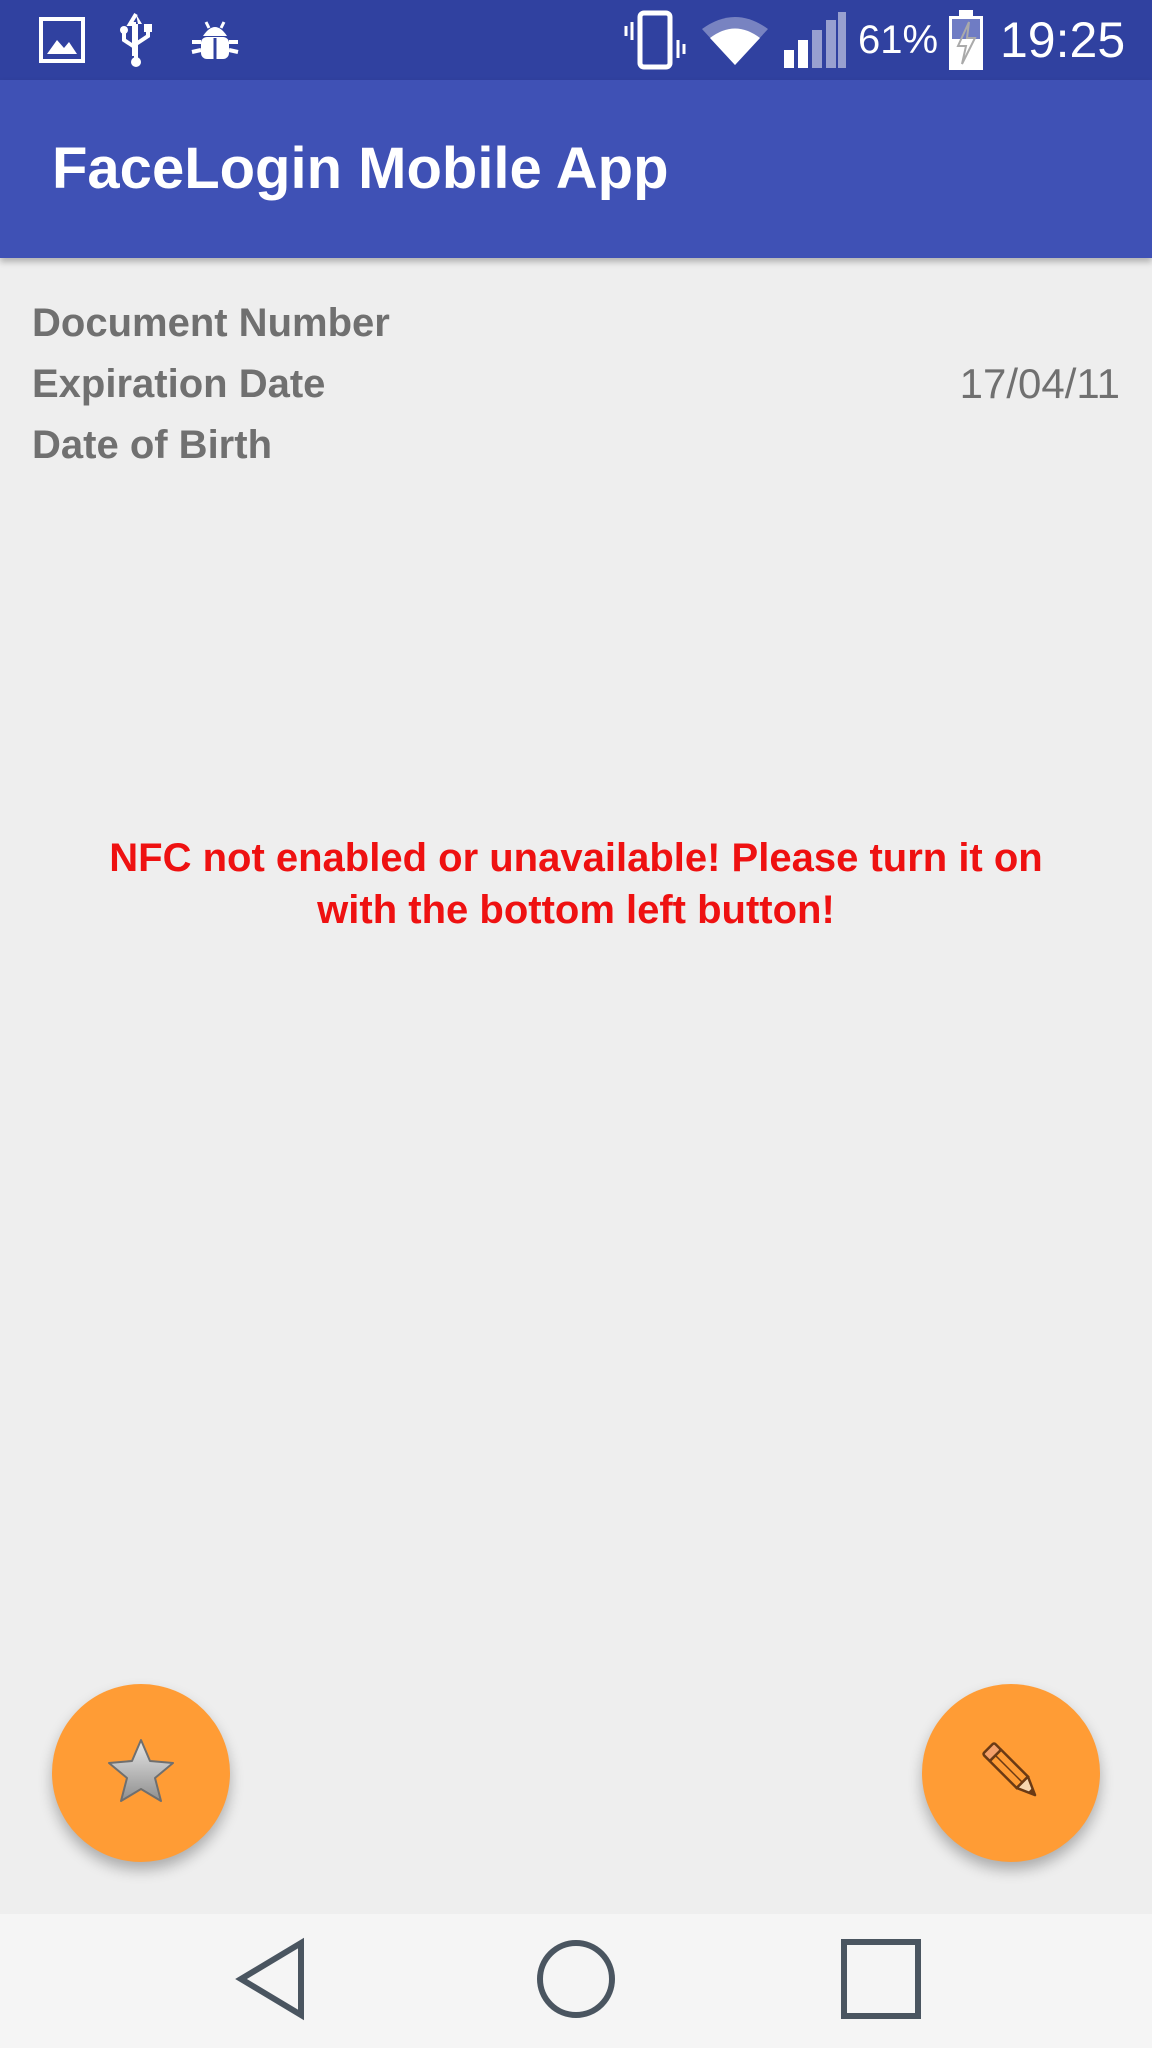 This screenshot has height=2048, width=1152. What do you see at coordinates (576, 323) in the screenshot?
I see `document-number-row: Document Number` at bounding box center [576, 323].